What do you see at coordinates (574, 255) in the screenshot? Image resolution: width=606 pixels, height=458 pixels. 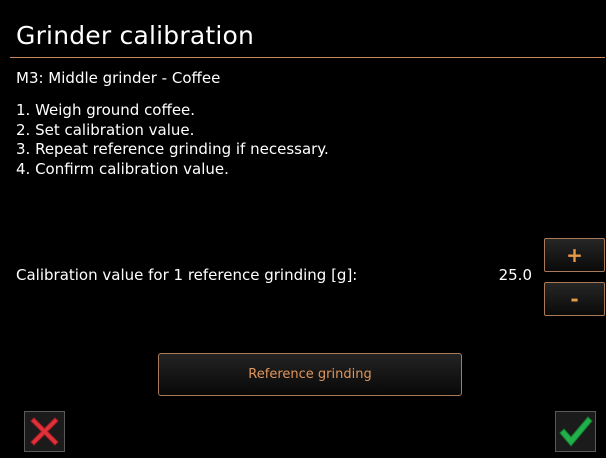 I see `increment-button: +` at bounding box center [574, 255].